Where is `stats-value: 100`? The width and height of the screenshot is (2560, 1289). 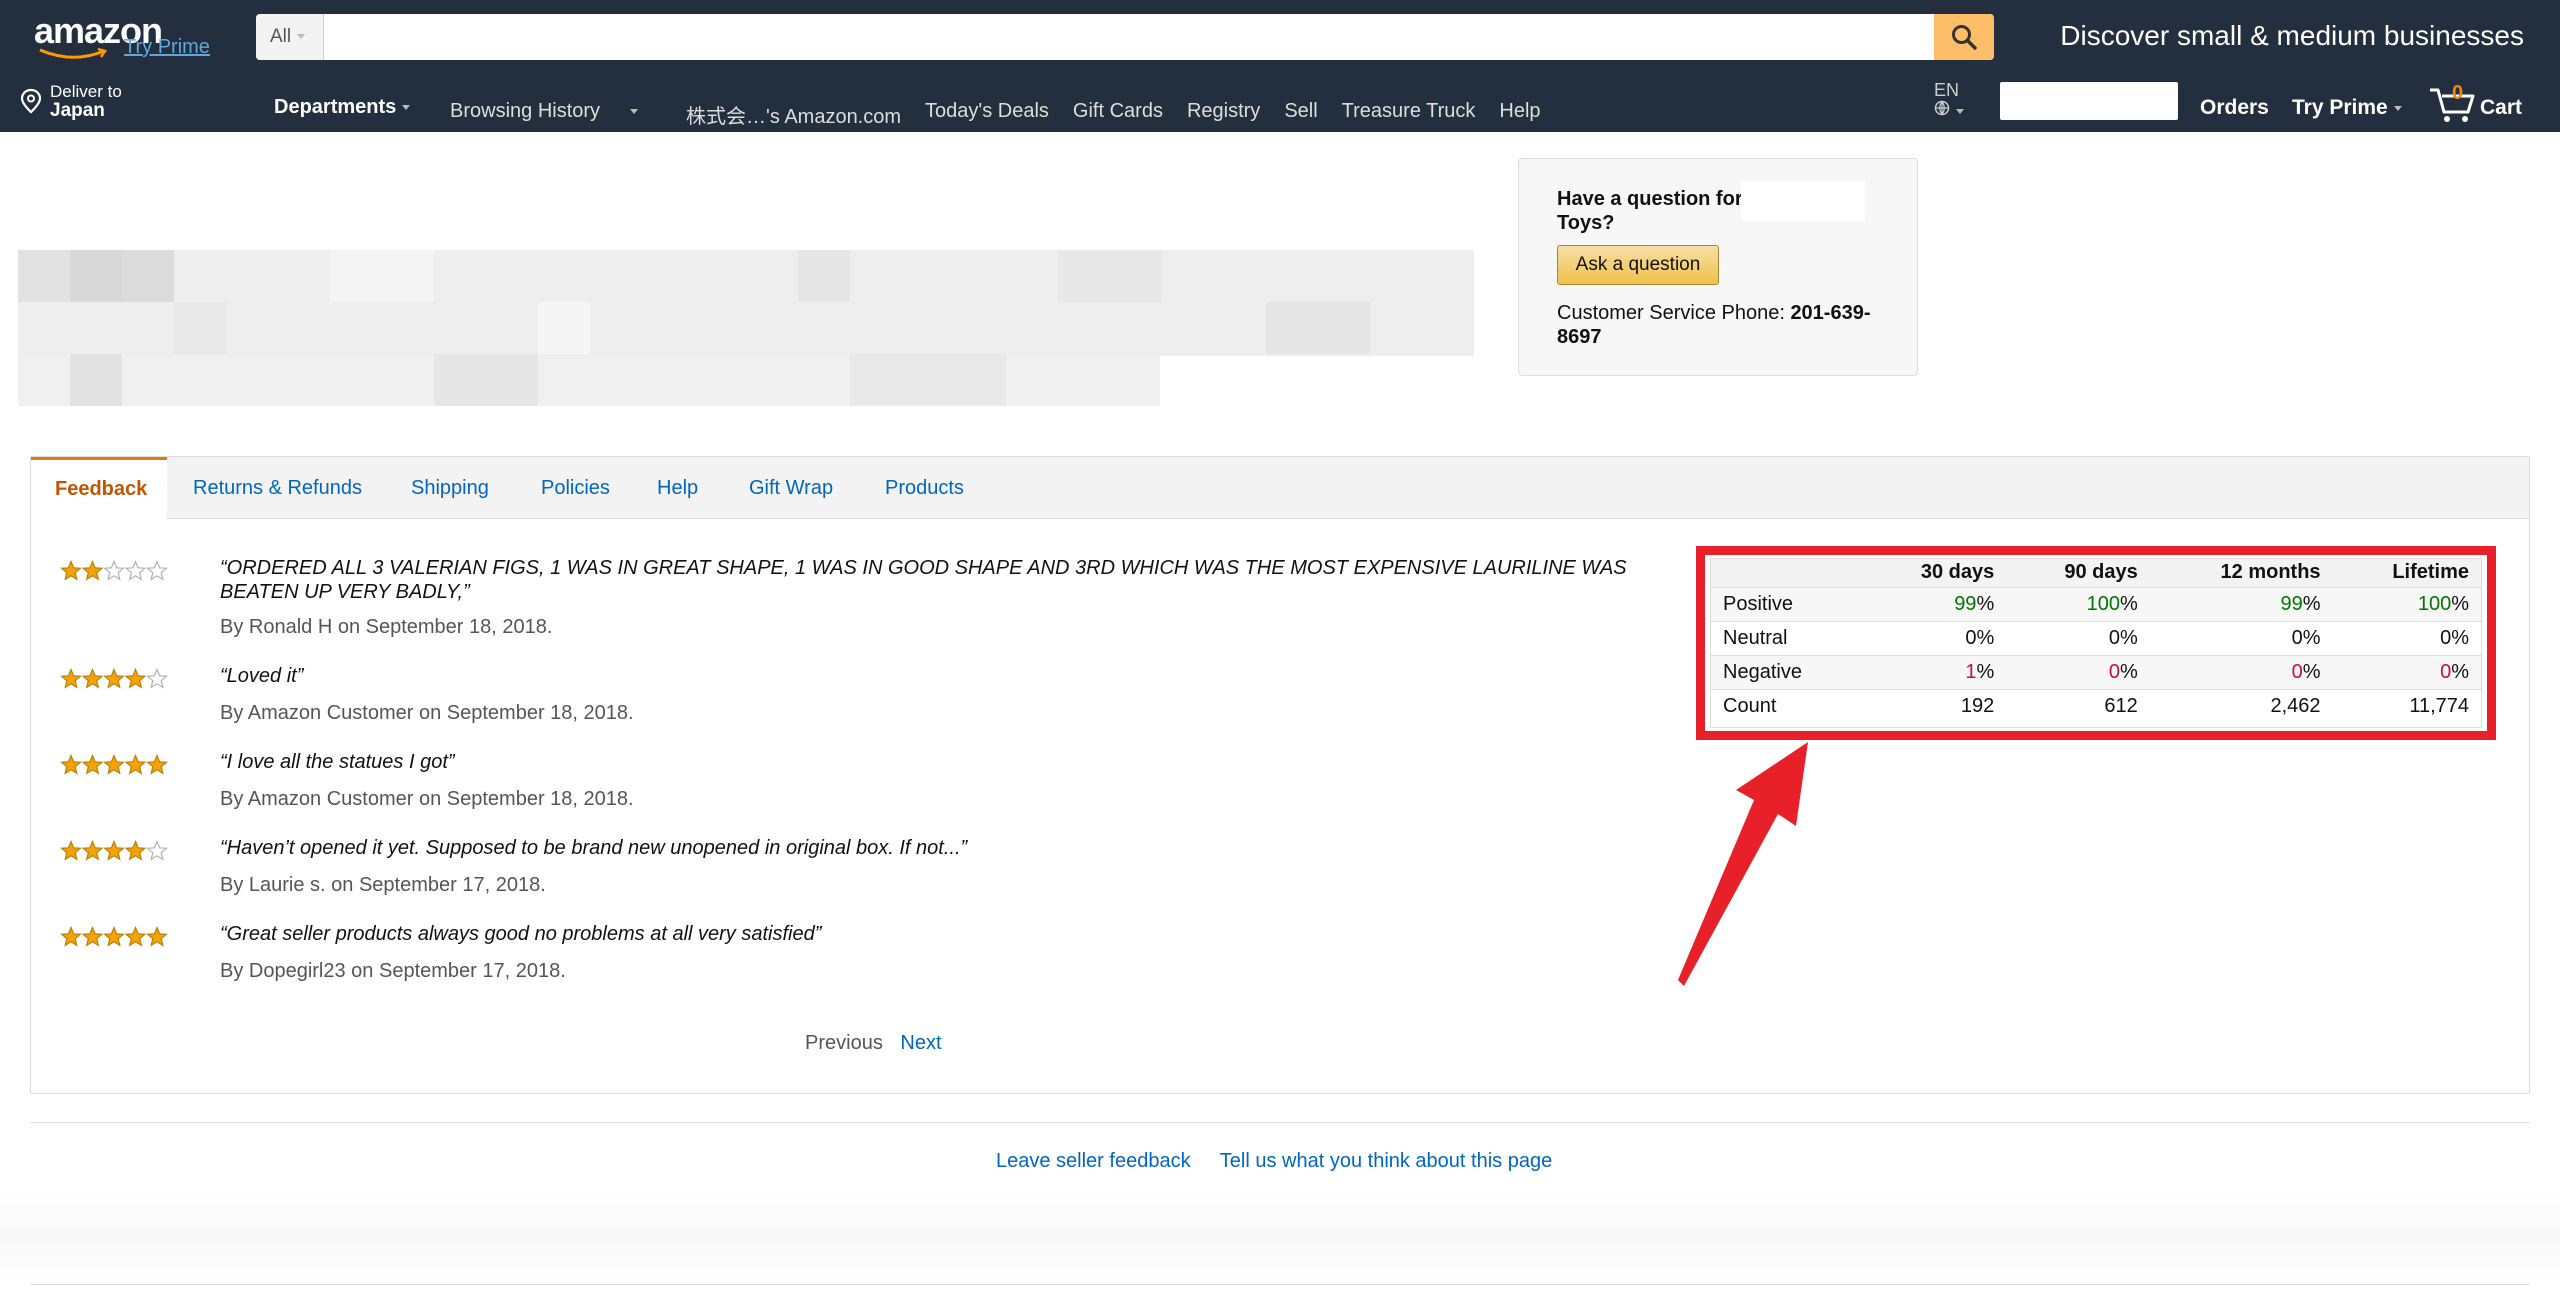
stats-value: 100 is located at coordinates (2434, 603).